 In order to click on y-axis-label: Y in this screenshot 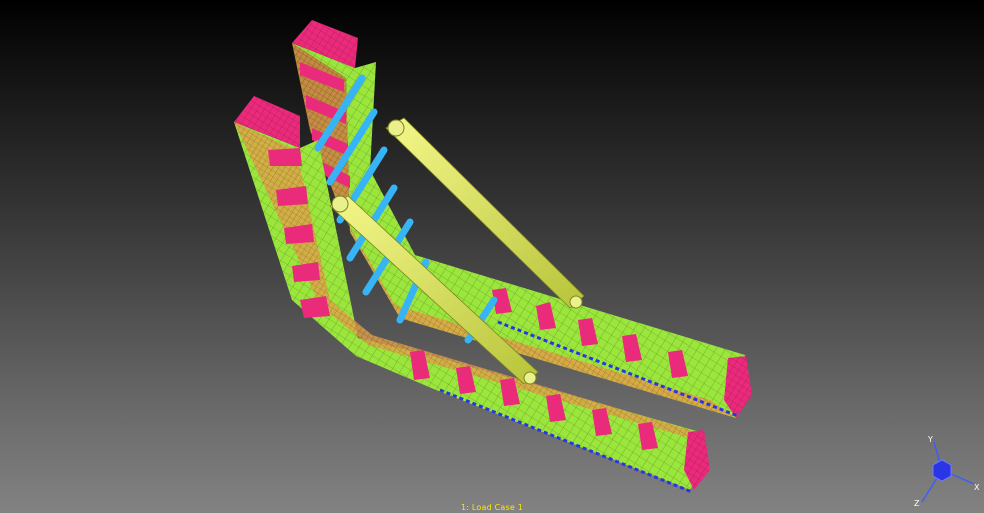, I will do `click(930, 439)`.